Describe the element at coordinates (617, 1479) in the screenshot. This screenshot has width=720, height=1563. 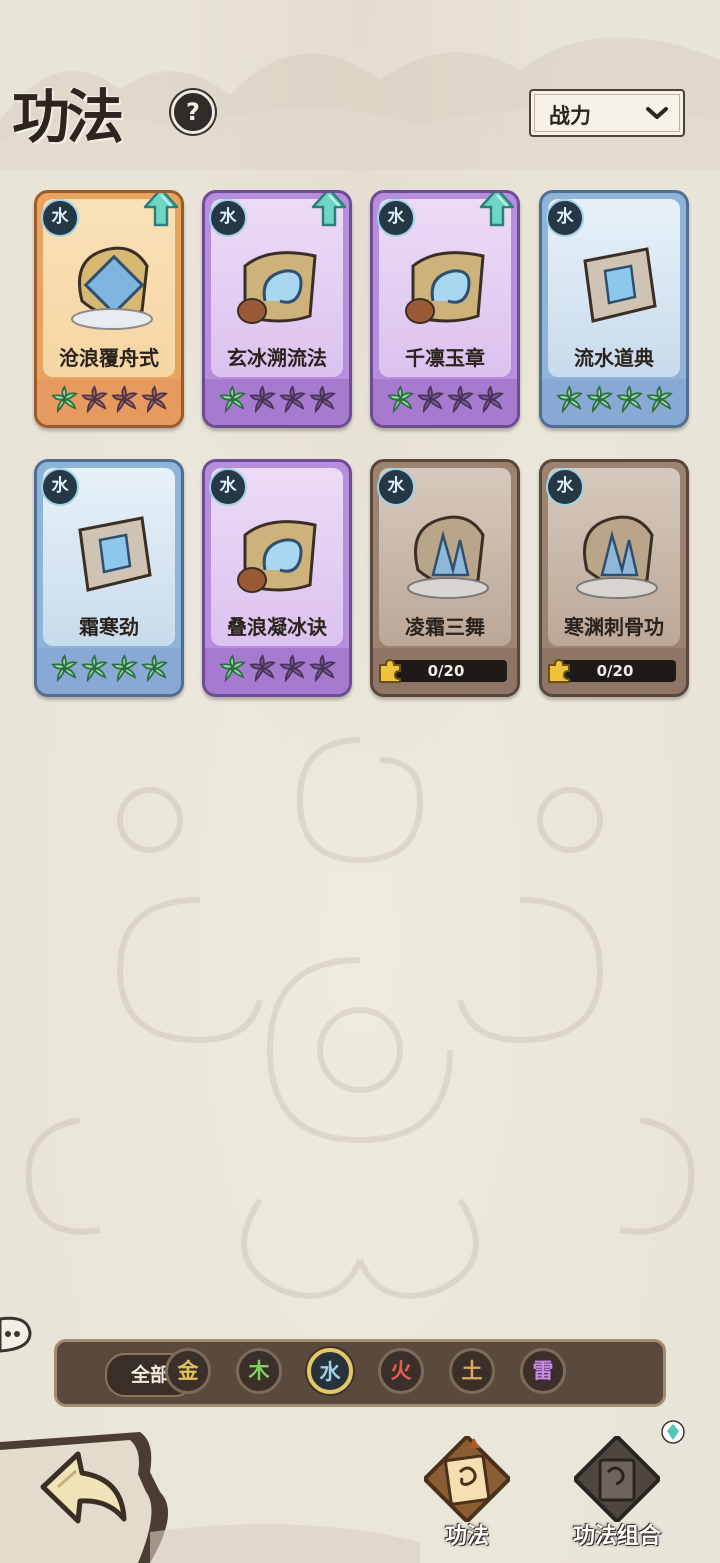
I see `combo-book-icon` at that location.